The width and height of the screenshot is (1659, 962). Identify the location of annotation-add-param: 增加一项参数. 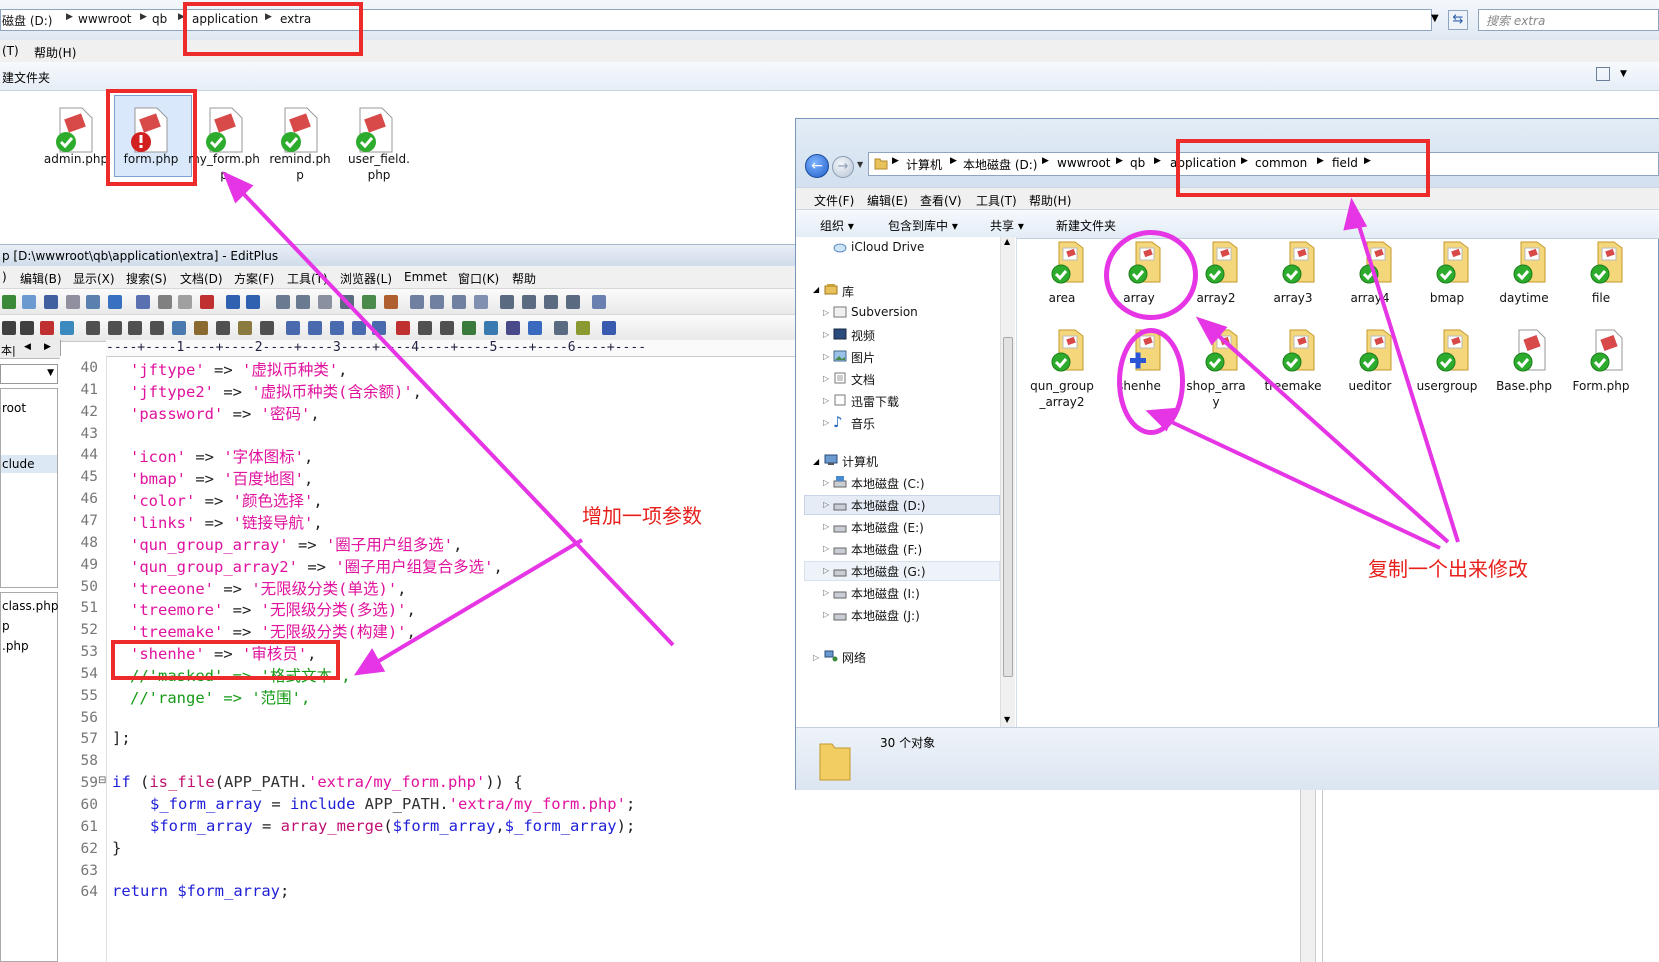
(642, 516).